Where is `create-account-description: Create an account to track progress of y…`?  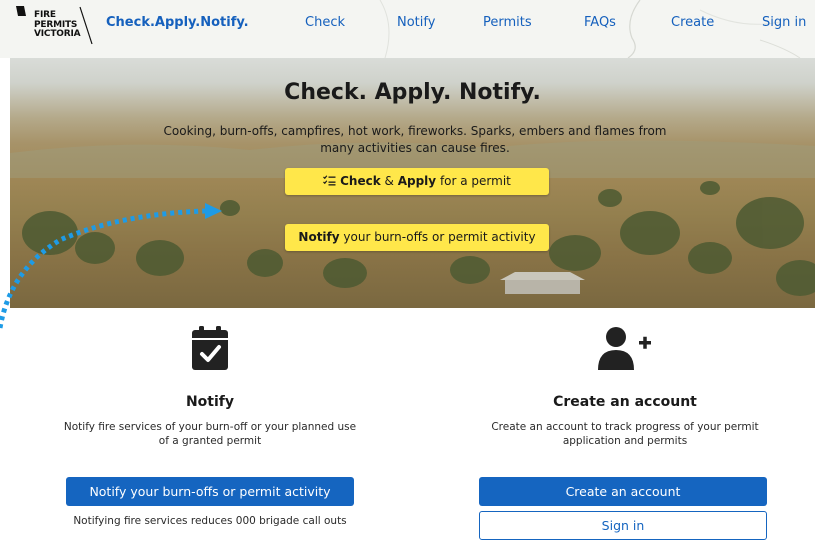 create-account-description: Create an account to track progress of y… is located at coordinates (625, 434).